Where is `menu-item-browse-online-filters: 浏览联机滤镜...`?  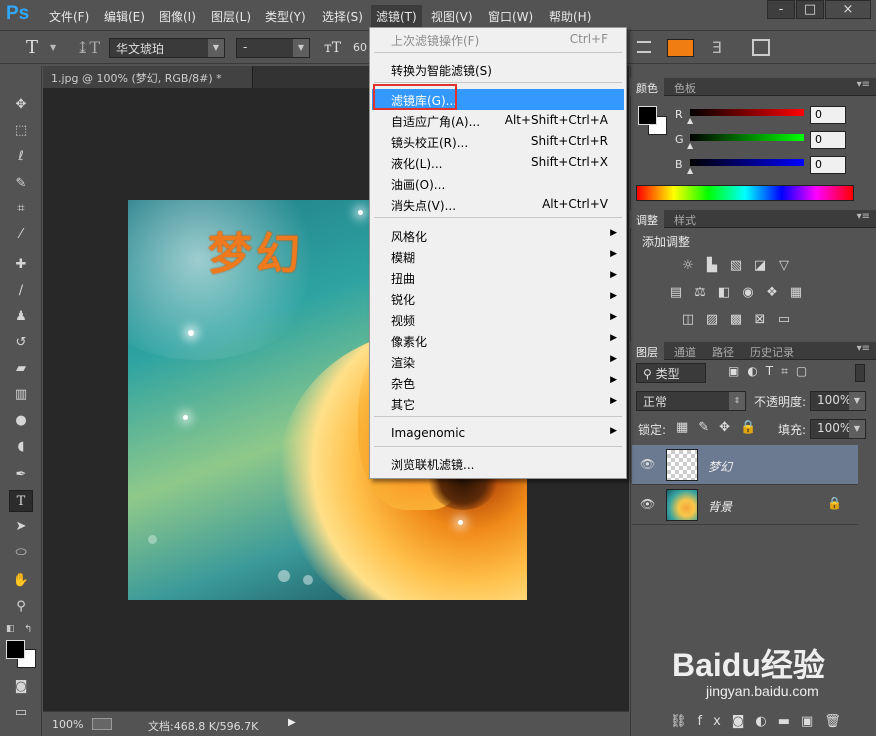
menu-item-browse-online-filters: 浏览联机滤镜... is located at coordinates (498, 463).